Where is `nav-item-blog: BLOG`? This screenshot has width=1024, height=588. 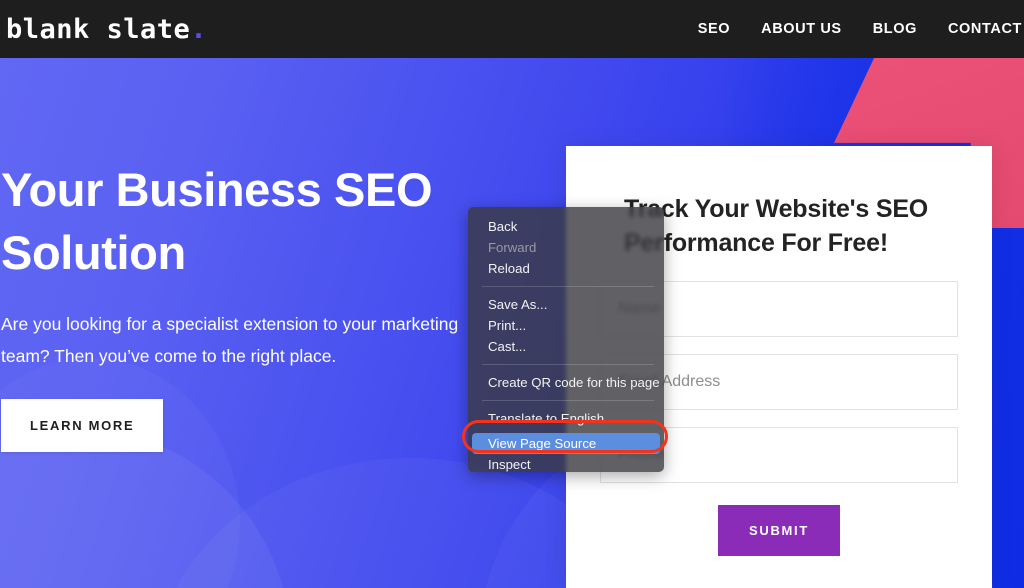
nav-item-blog: BLOG is located at coordinates (895, 29).